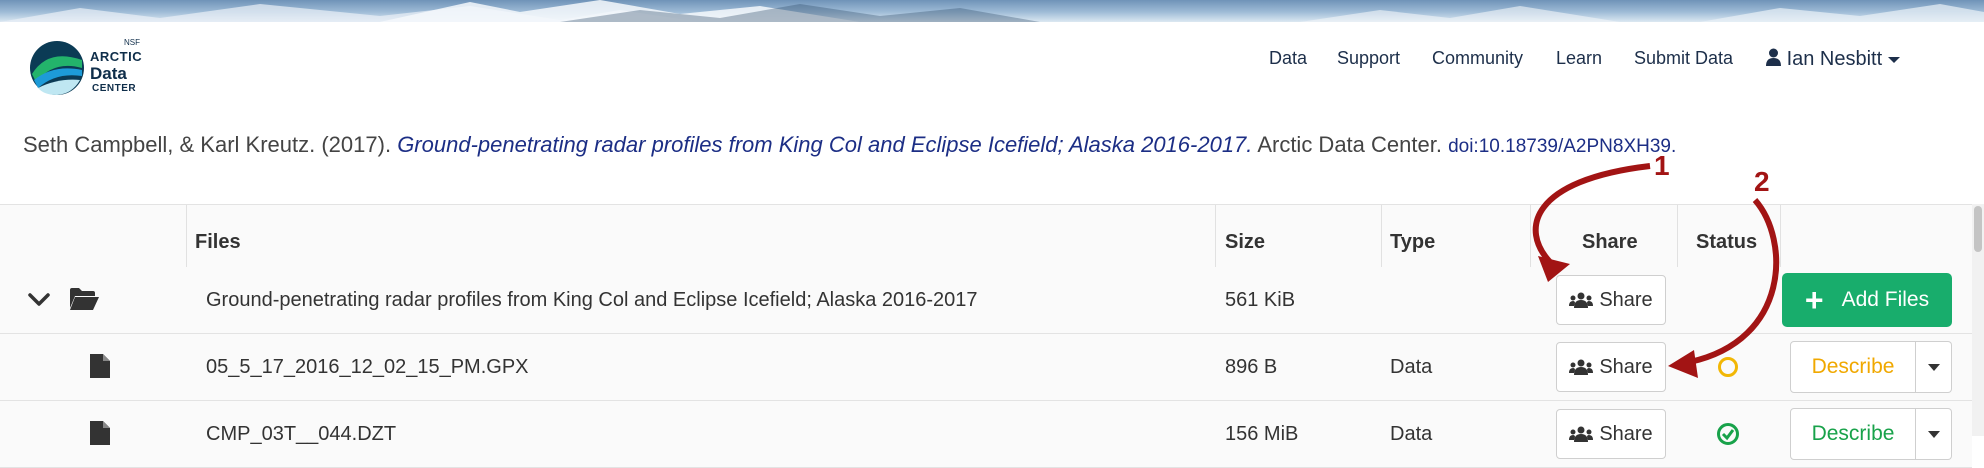 The height and width of the screenshot is (468, 1984). I want to click on header-type: Type, so click(1413, 242).